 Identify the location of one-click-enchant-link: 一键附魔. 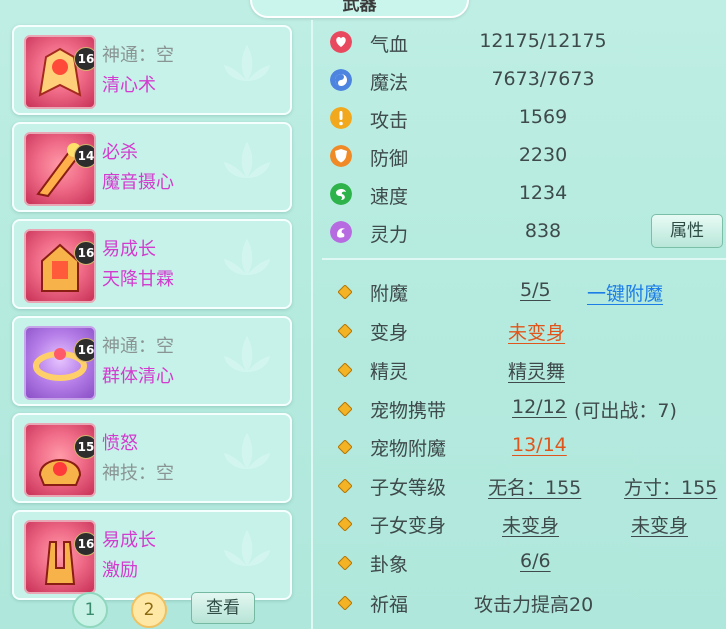
(625, 292).